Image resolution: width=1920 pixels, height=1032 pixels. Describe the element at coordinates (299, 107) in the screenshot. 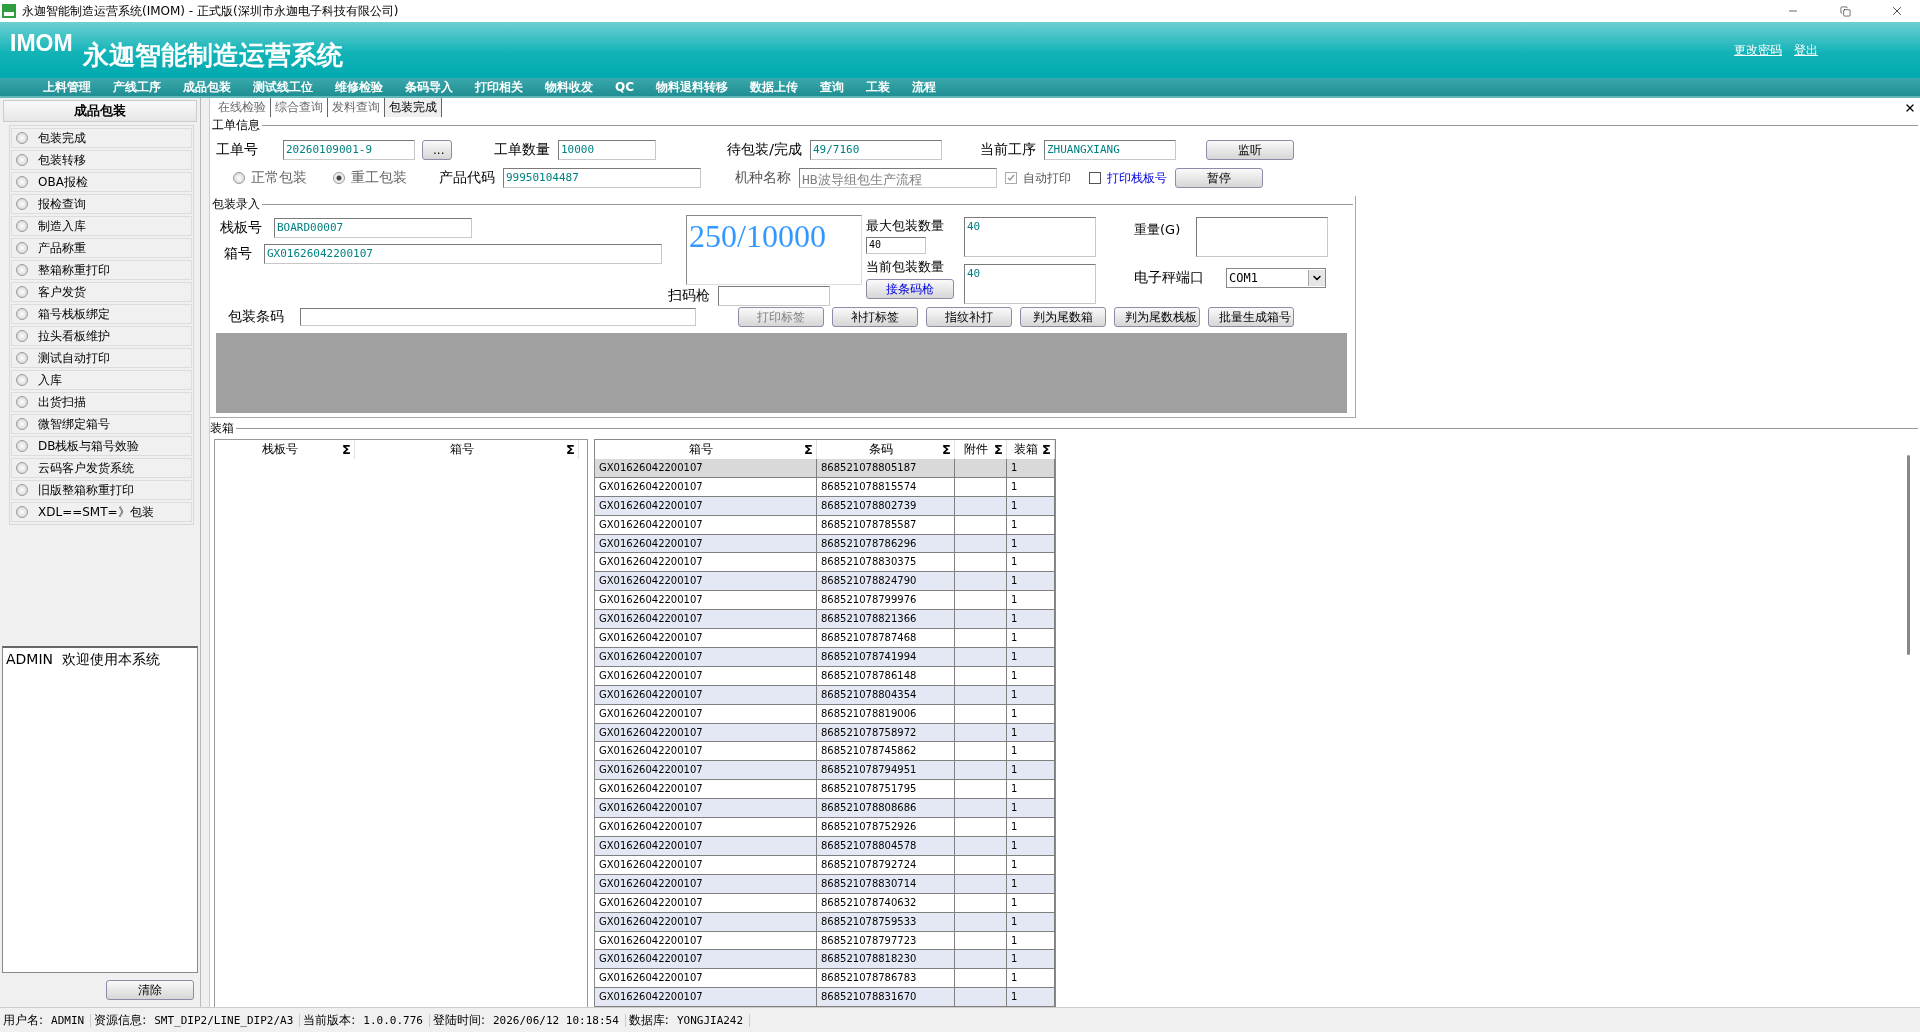

I see `tab: 综合查询` at that location.